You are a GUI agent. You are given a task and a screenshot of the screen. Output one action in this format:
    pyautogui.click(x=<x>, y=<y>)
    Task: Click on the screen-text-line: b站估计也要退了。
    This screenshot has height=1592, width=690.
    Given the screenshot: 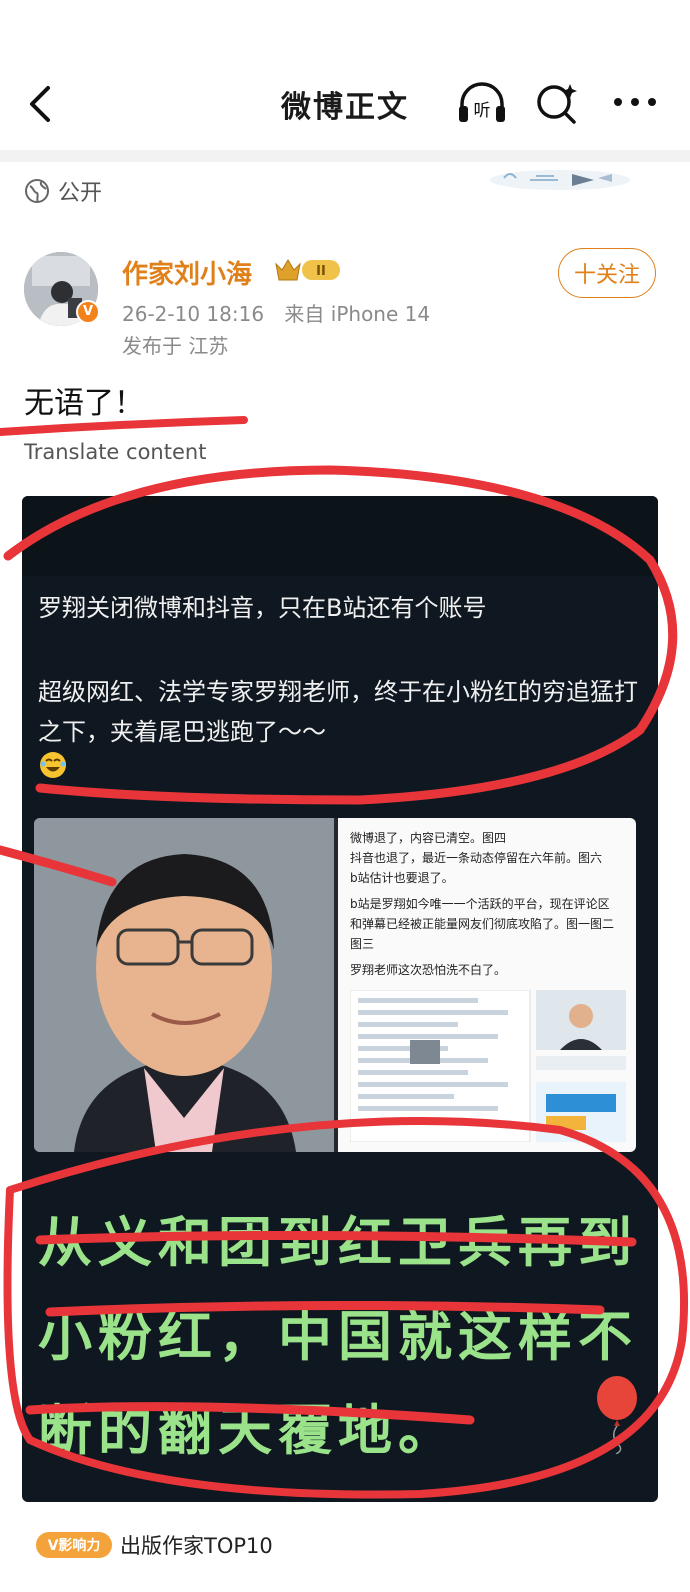 What is the action you would take?
    pyautogui.click(x=402, y=878)
    